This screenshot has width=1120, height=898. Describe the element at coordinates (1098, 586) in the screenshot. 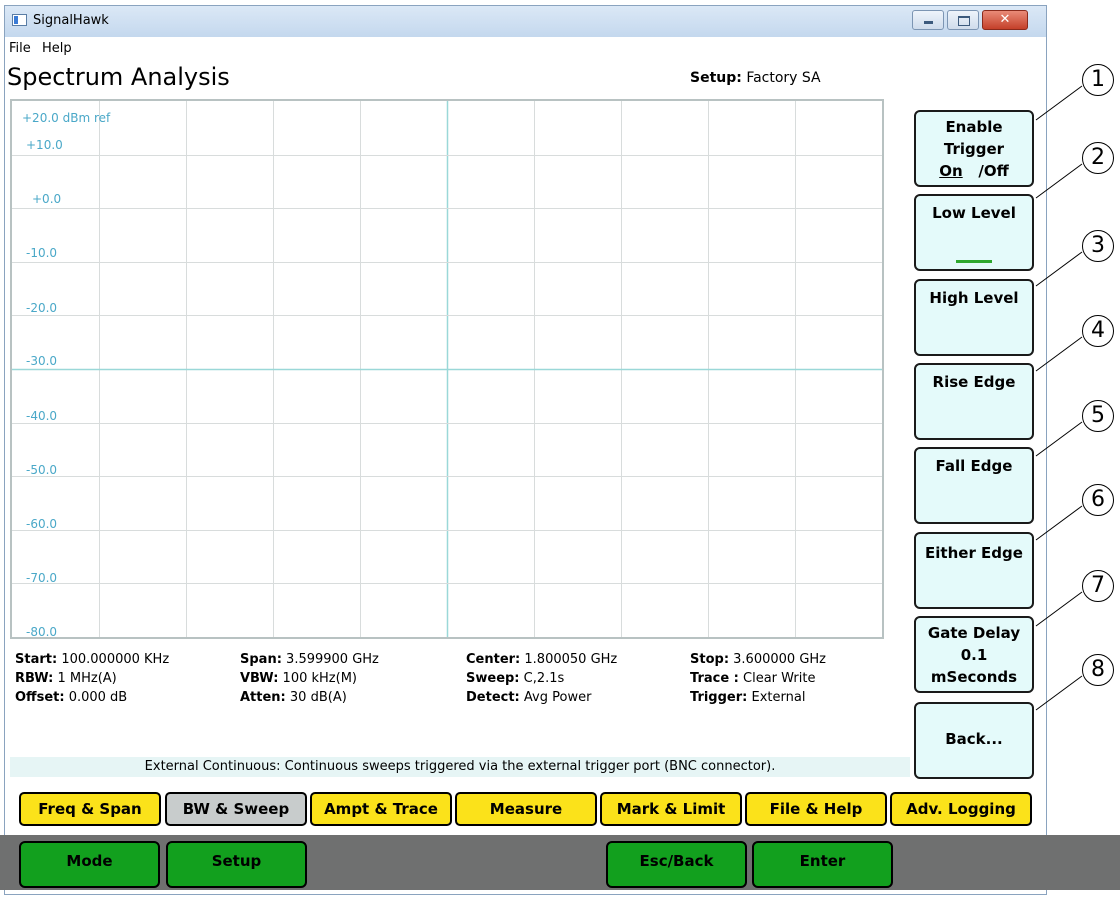

I see `callout-7: 7` at that location.